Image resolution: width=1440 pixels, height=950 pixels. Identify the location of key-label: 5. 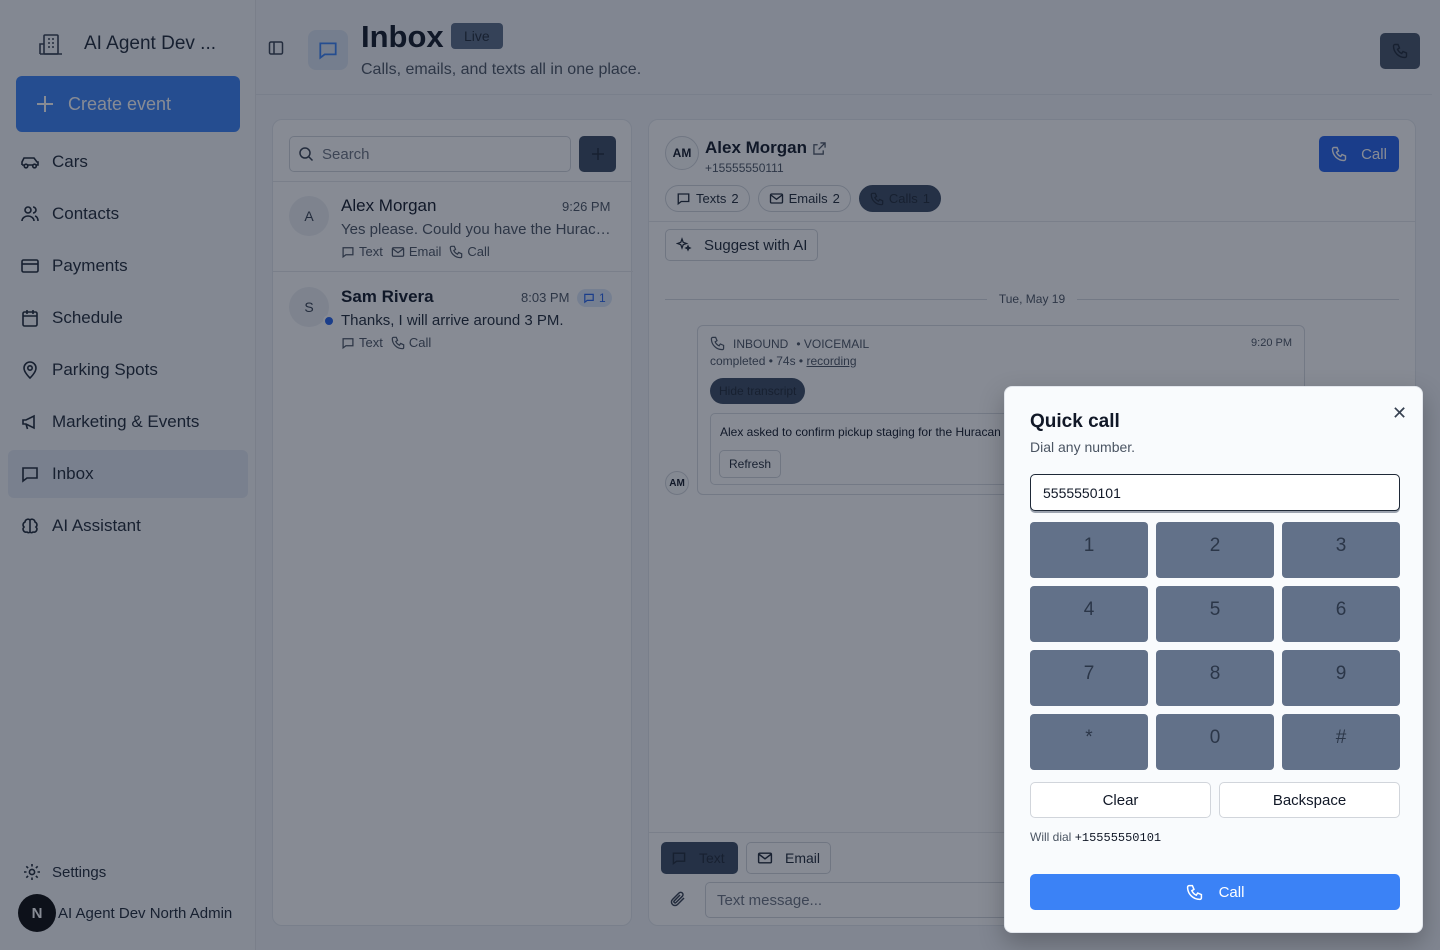
(1215, 609).